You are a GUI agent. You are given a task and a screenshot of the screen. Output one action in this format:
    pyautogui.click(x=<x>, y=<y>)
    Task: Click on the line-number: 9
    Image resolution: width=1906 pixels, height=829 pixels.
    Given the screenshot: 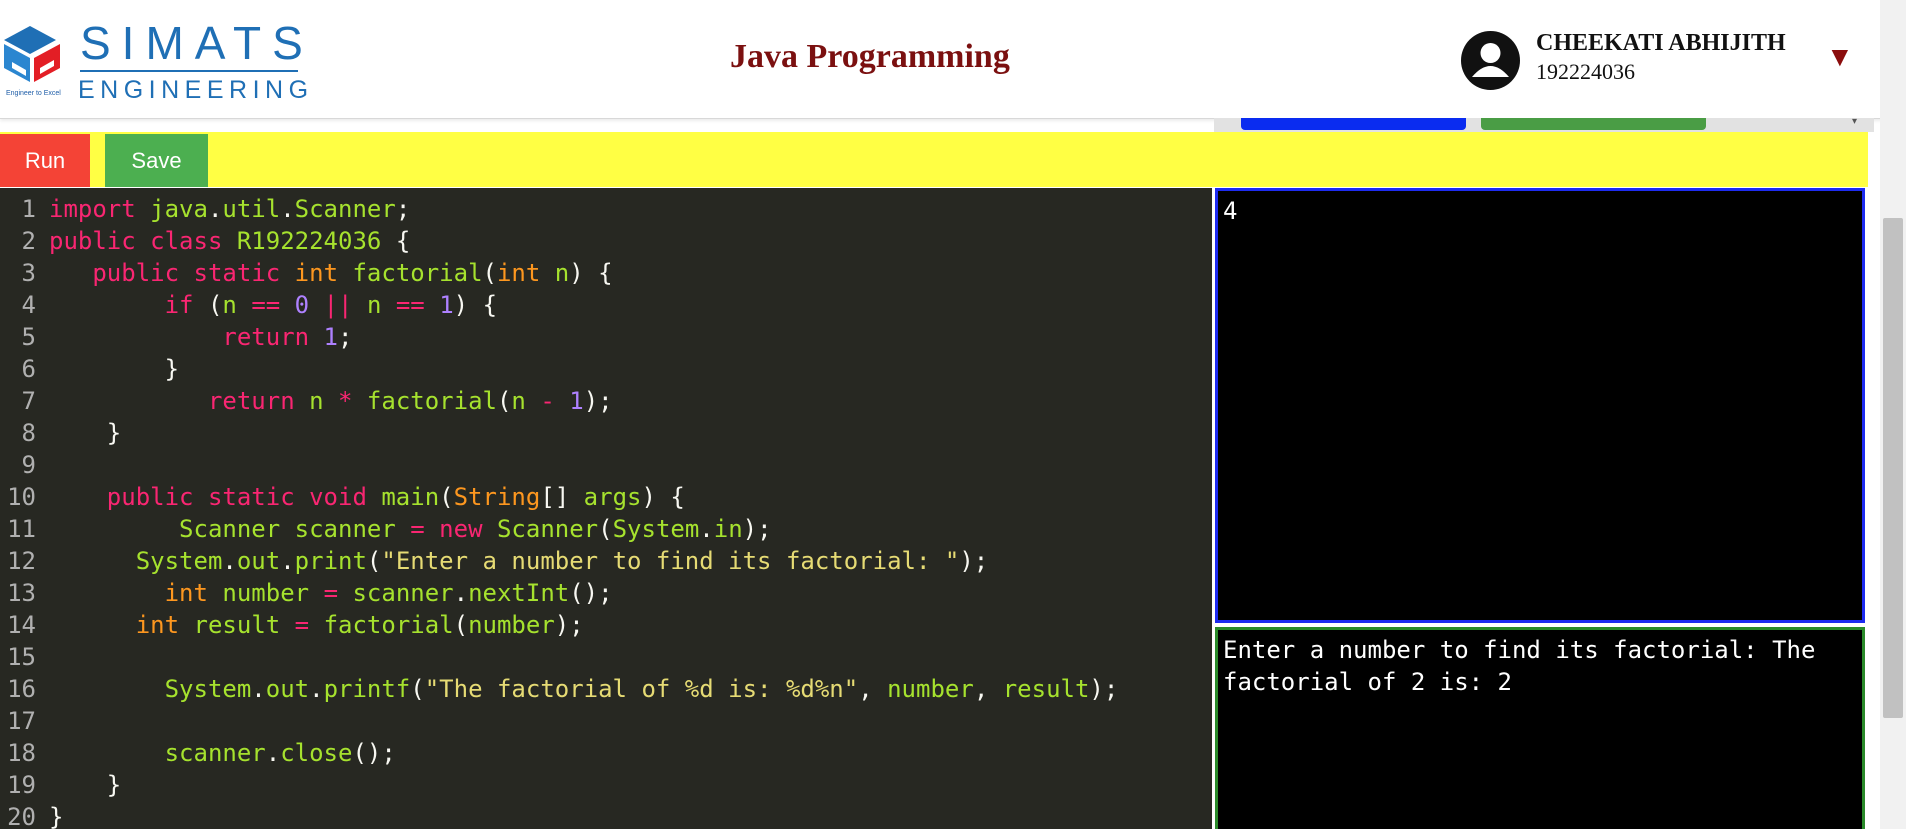 What is the action you would take?
    pyautogui.click(x=28, y=465)
    